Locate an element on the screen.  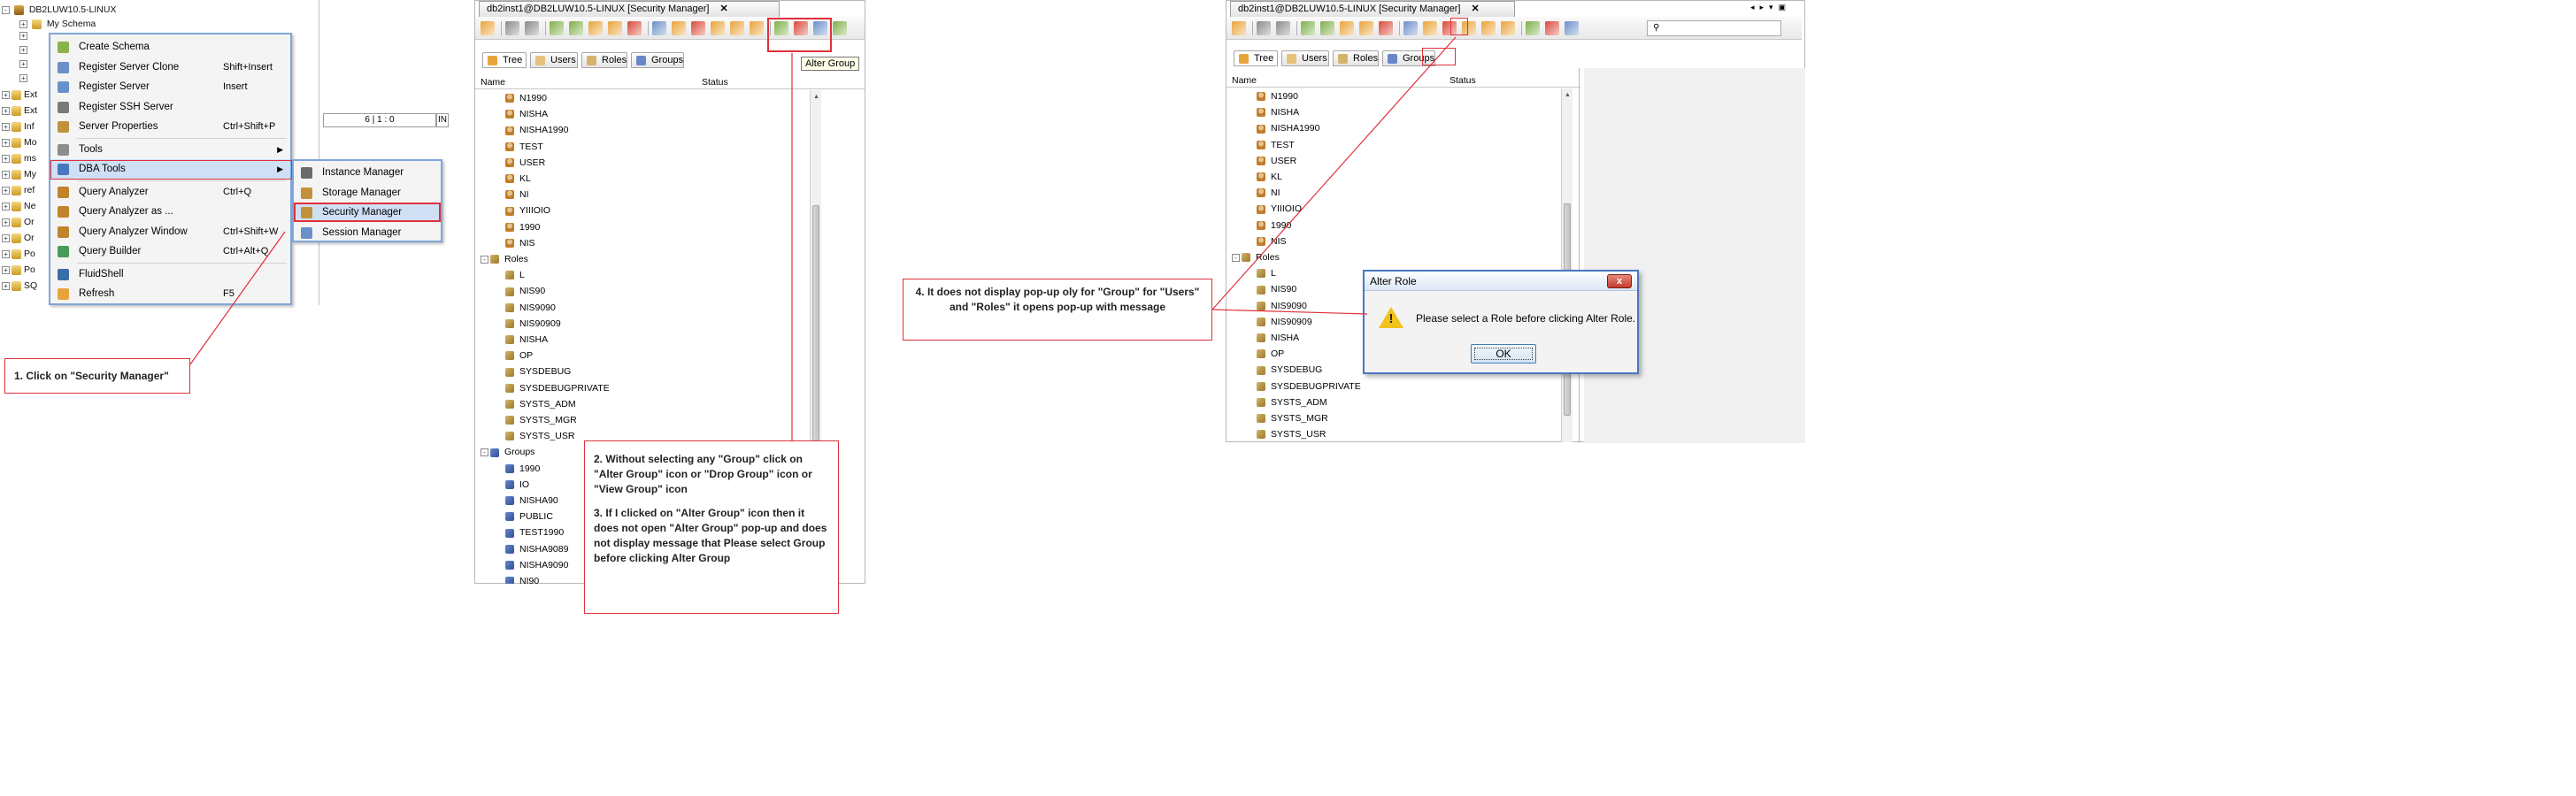
connector-line-step-4-dialog is located at coordinates (1289, 312).